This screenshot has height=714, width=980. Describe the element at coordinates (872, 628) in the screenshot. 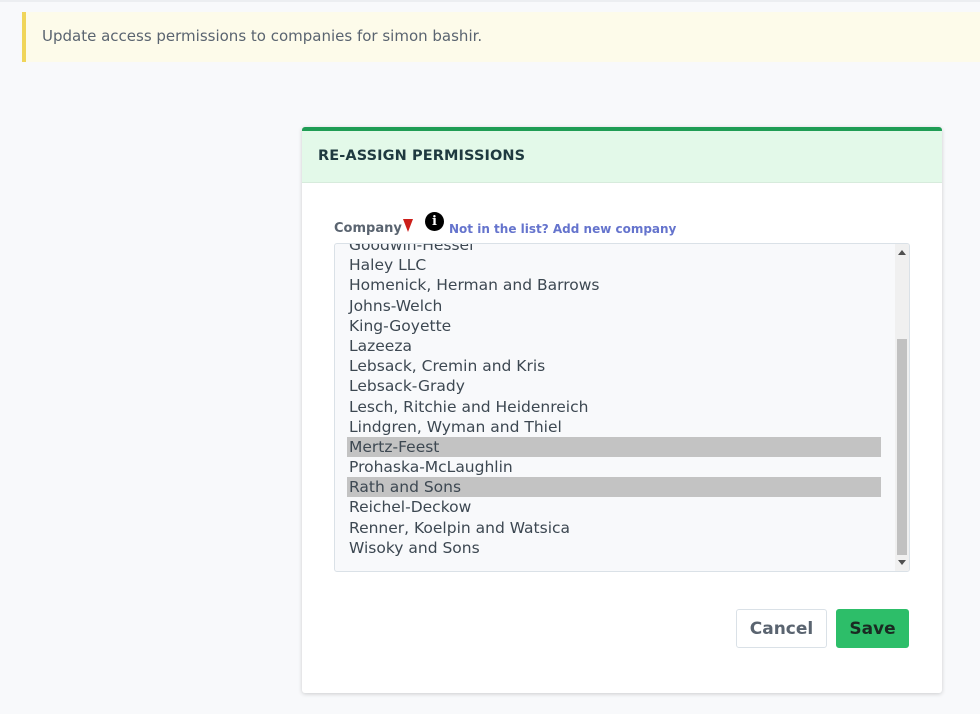

I see `save-button: Save` at that location.